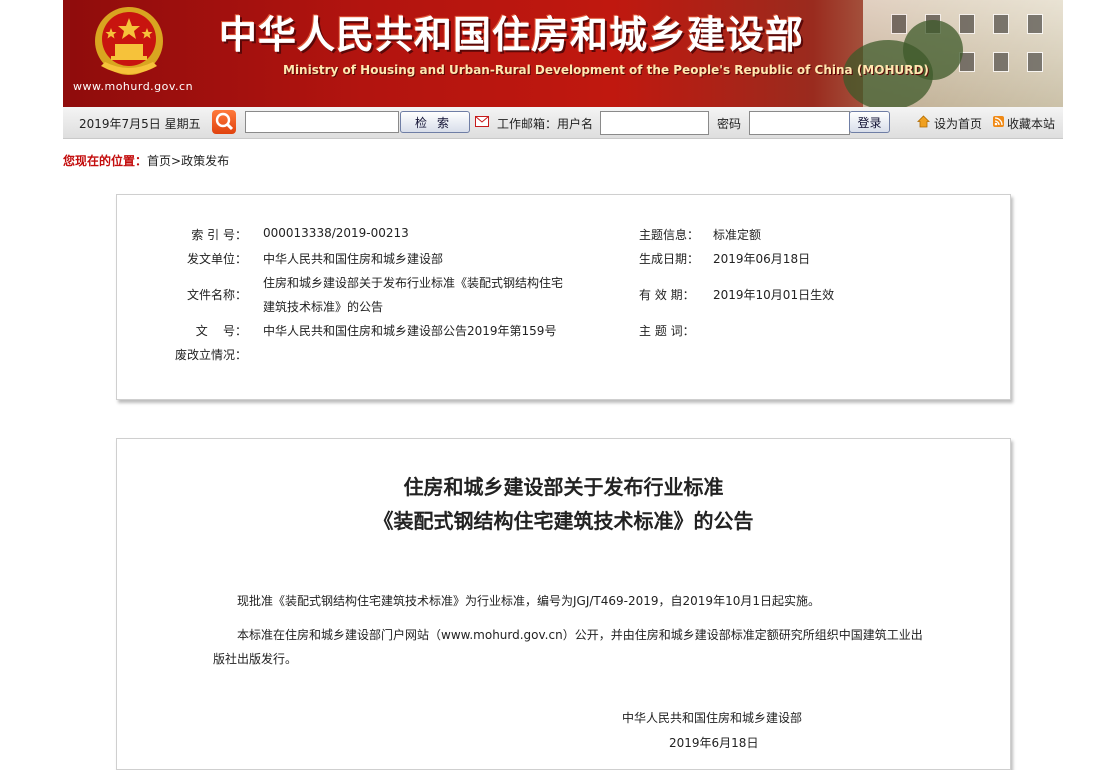  Describe the element at coordinates (669, 259) in the screenshot. I see `created-date-label: 生成日期：` at that location.